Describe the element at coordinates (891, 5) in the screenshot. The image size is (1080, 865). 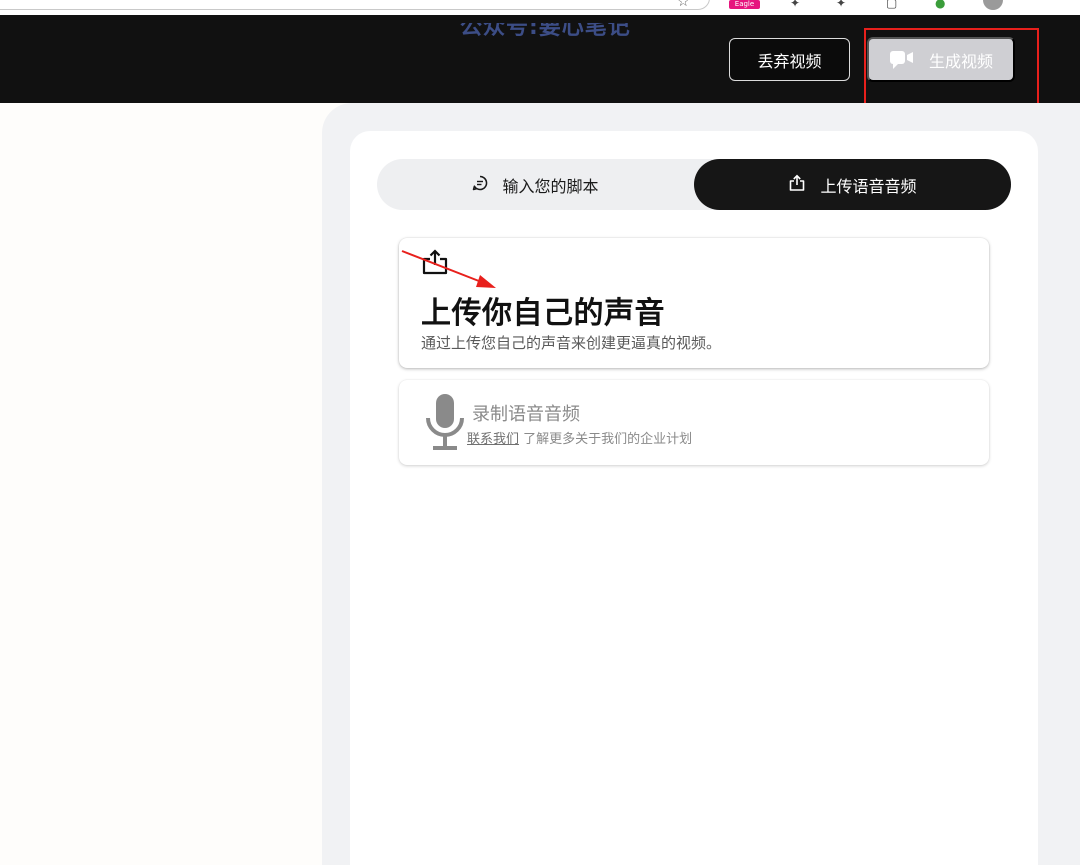
I see `extension-icon: ▢` at that location.